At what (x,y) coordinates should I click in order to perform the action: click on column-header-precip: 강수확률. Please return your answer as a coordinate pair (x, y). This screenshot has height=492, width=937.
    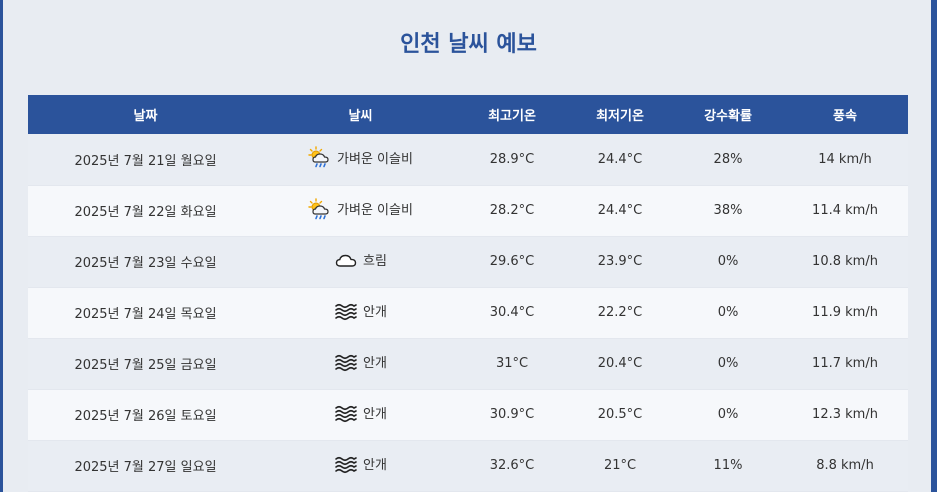
    Looking at the image, I should click on (728, 116).